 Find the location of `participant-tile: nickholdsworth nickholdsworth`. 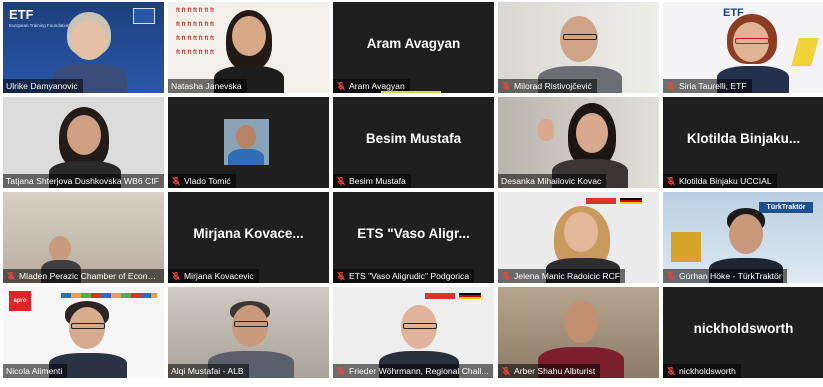

participant-tile: nickholdsworth nickholdsworth is located at coordinates (743, 332).